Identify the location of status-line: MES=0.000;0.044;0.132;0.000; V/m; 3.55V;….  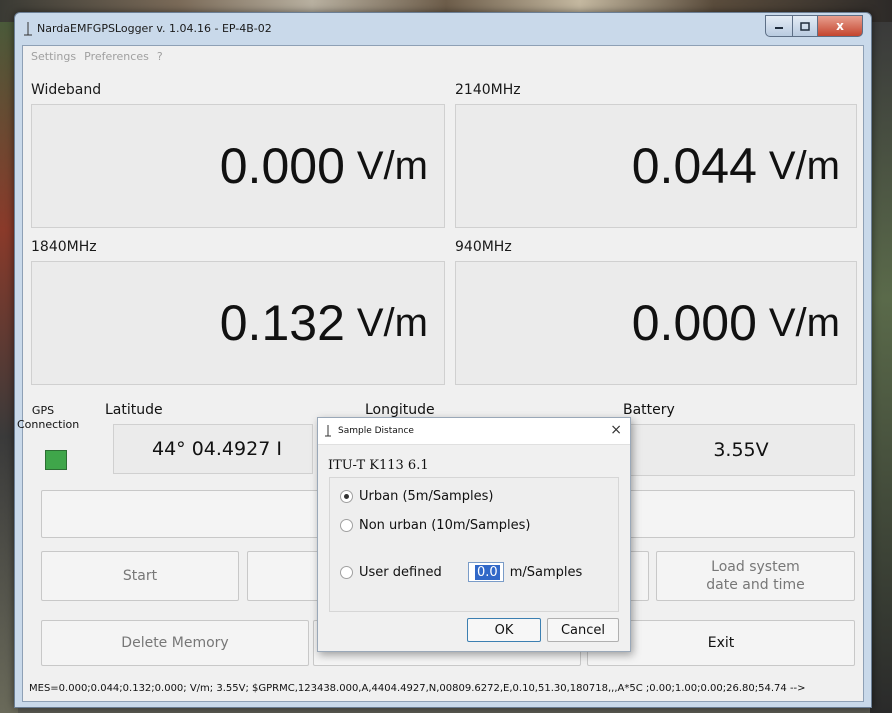
(417, 688).